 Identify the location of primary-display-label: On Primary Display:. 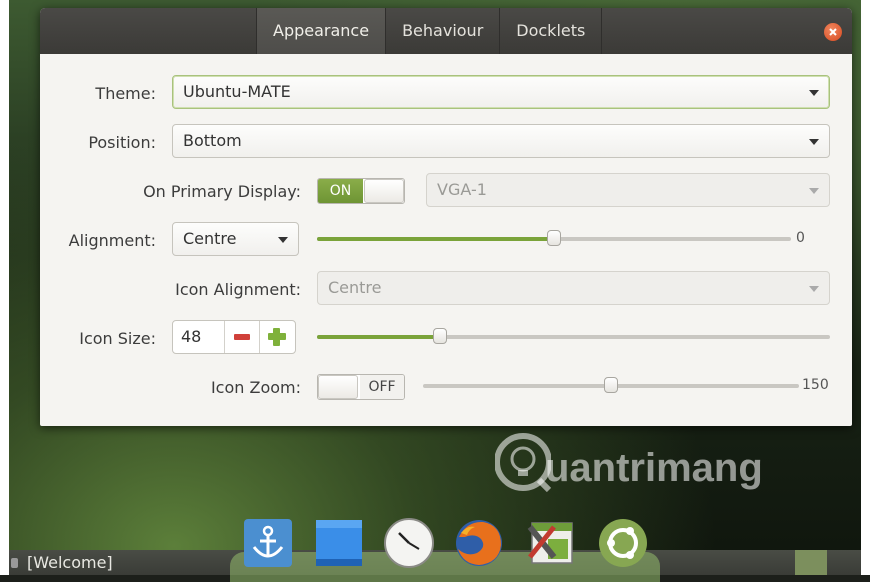
(222, 191).